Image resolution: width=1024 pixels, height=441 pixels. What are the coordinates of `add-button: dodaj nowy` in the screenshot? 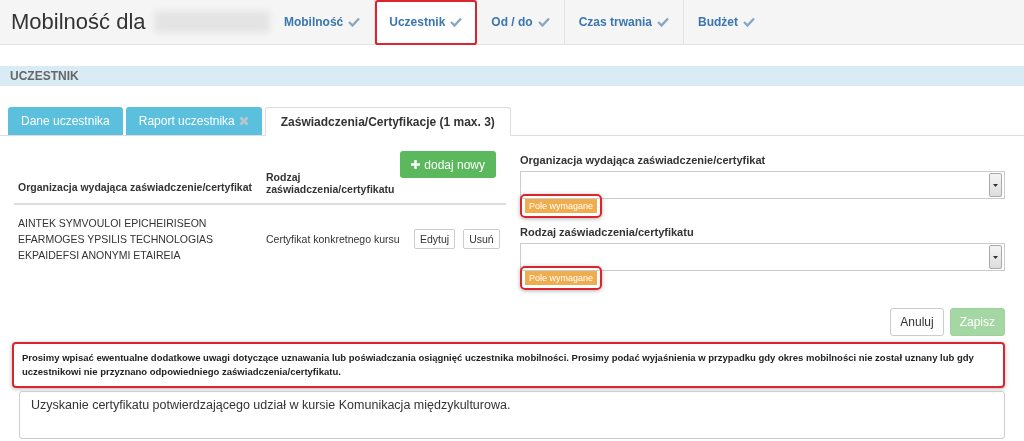 It's located at (448, 164).